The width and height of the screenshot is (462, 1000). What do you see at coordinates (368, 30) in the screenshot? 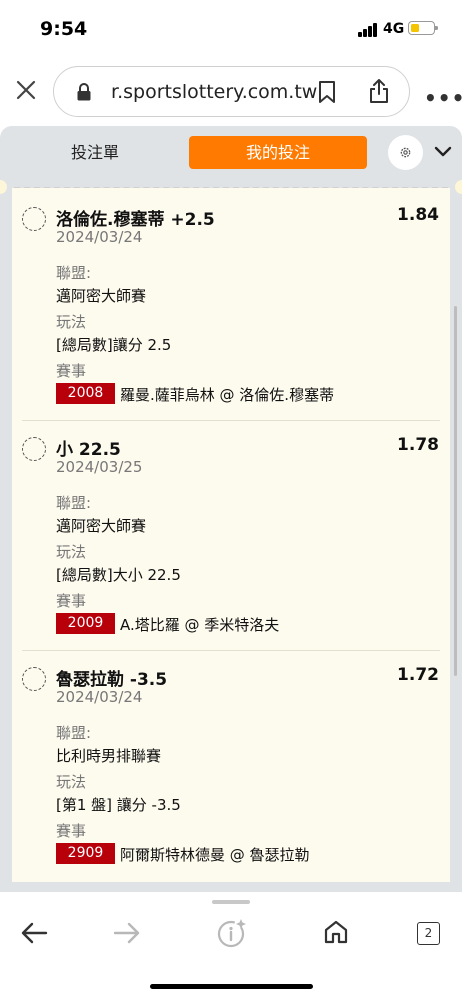
I see `signal-icon` at bounding box center [368, 30].